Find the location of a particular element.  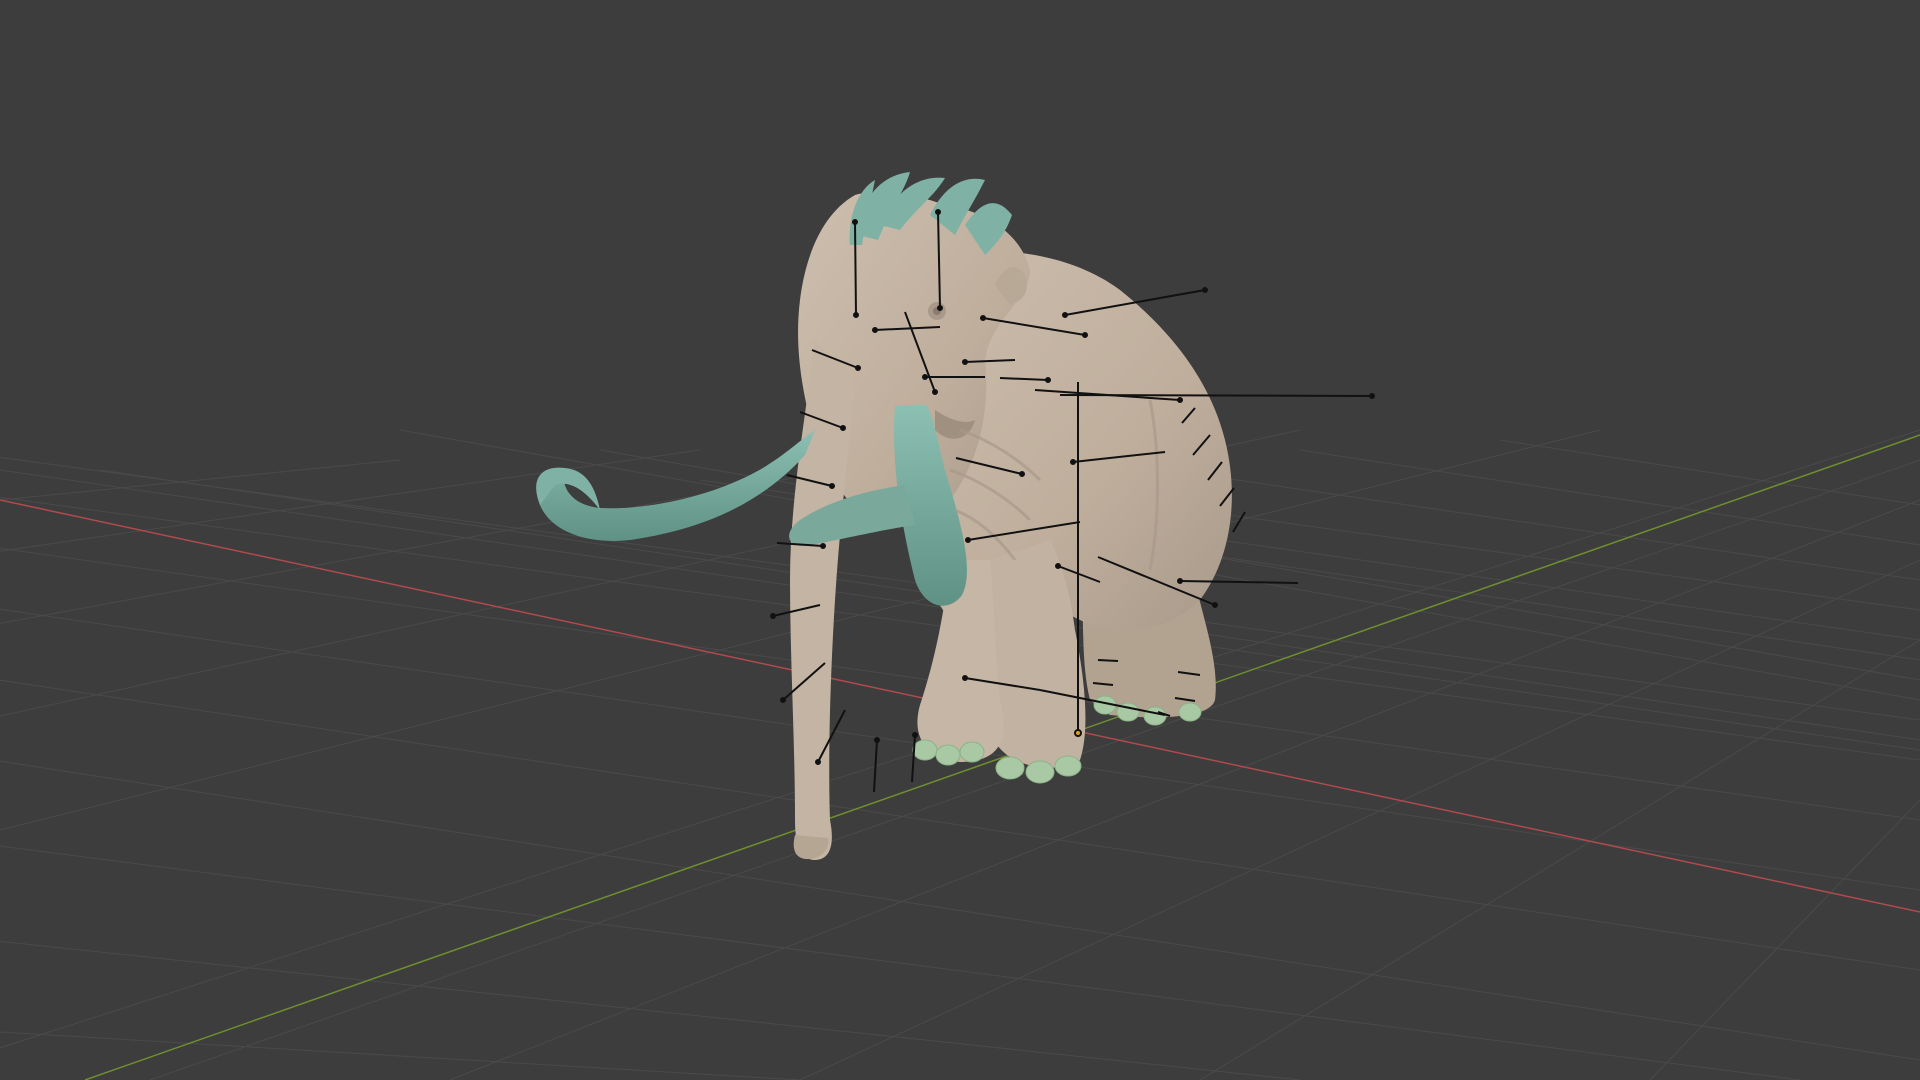

mammoth-trunk is located at coordinates (822, 600).